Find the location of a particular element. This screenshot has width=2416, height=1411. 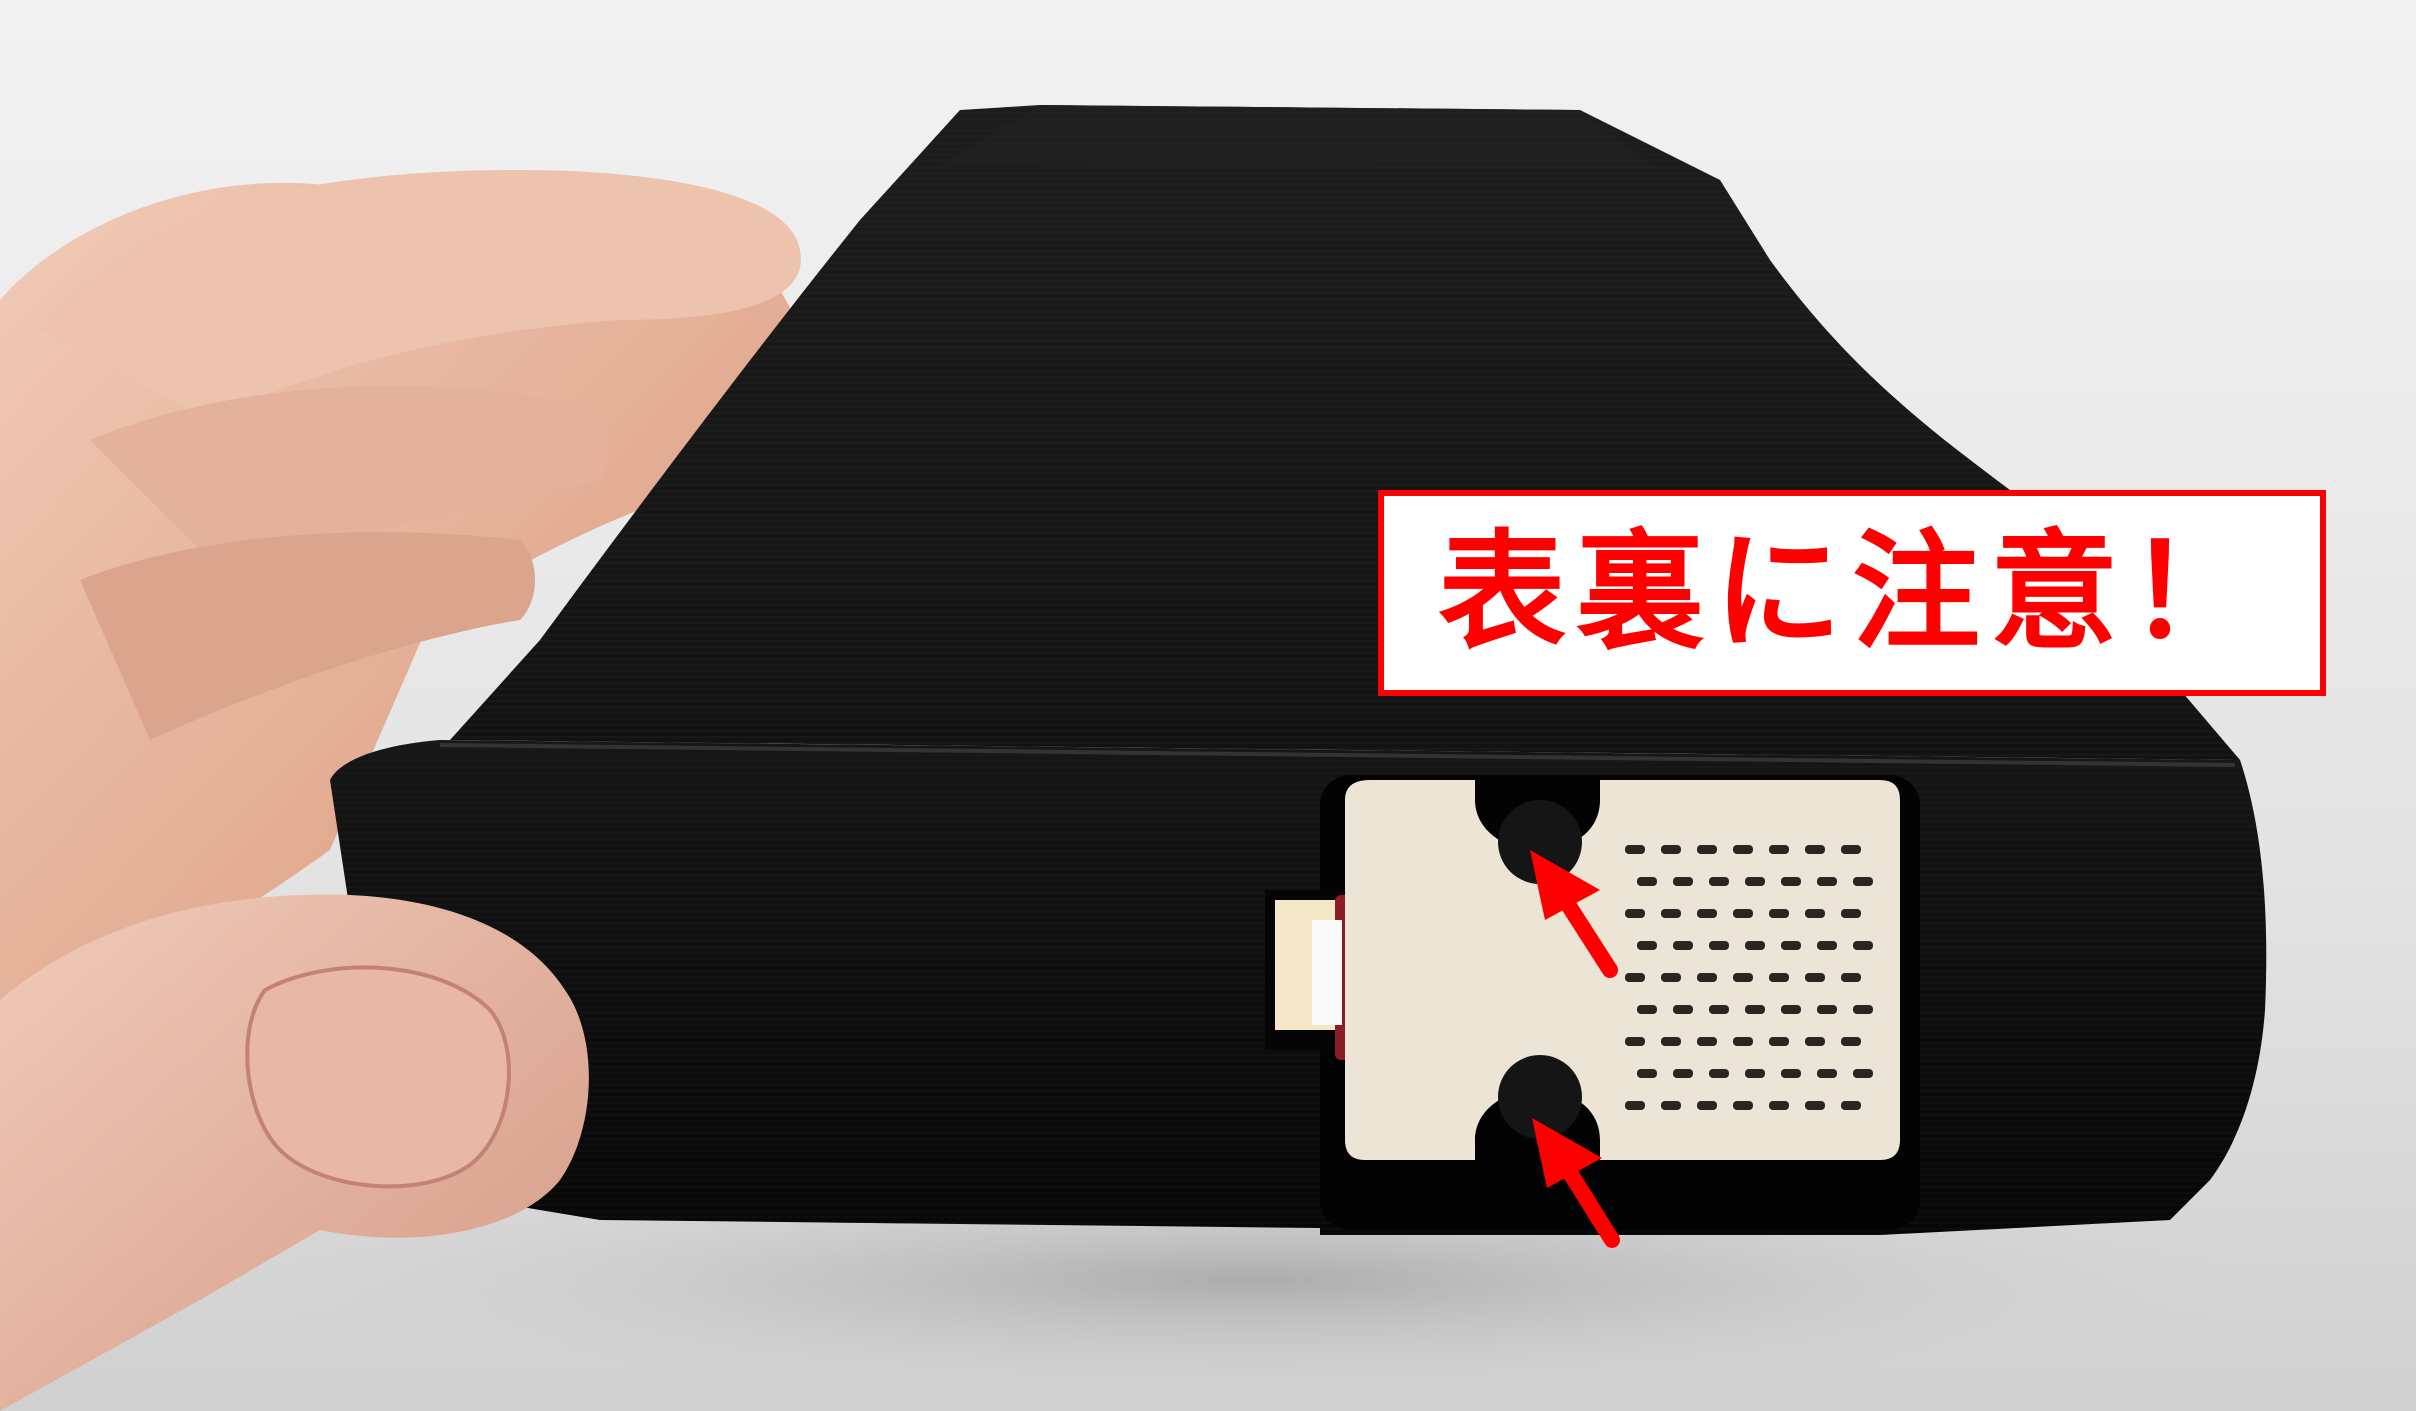

callout-text: 表裏に注意！ is located at coordinates (1851, 592).